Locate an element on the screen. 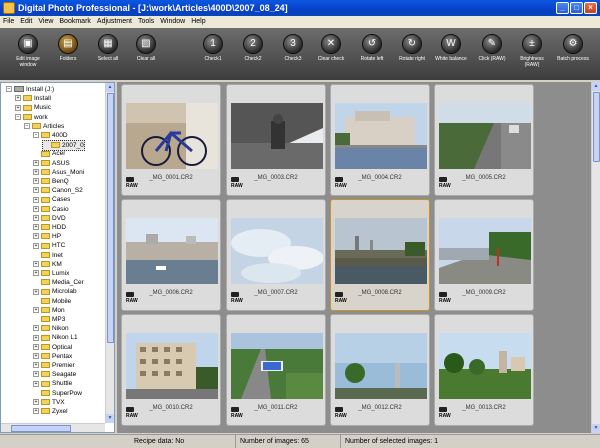 The height and width of the screenshot is (448, 600). tree-item: − 400D is located at coordinates (50, 135).